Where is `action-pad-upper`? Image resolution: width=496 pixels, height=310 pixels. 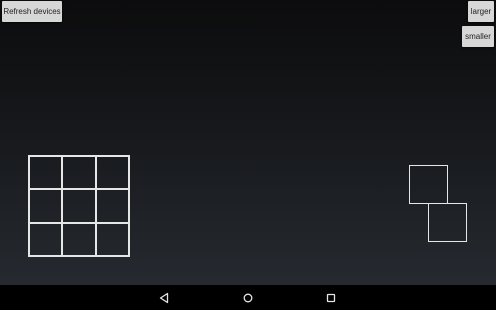 action-pad-upper is located at coordinates (428, 184).